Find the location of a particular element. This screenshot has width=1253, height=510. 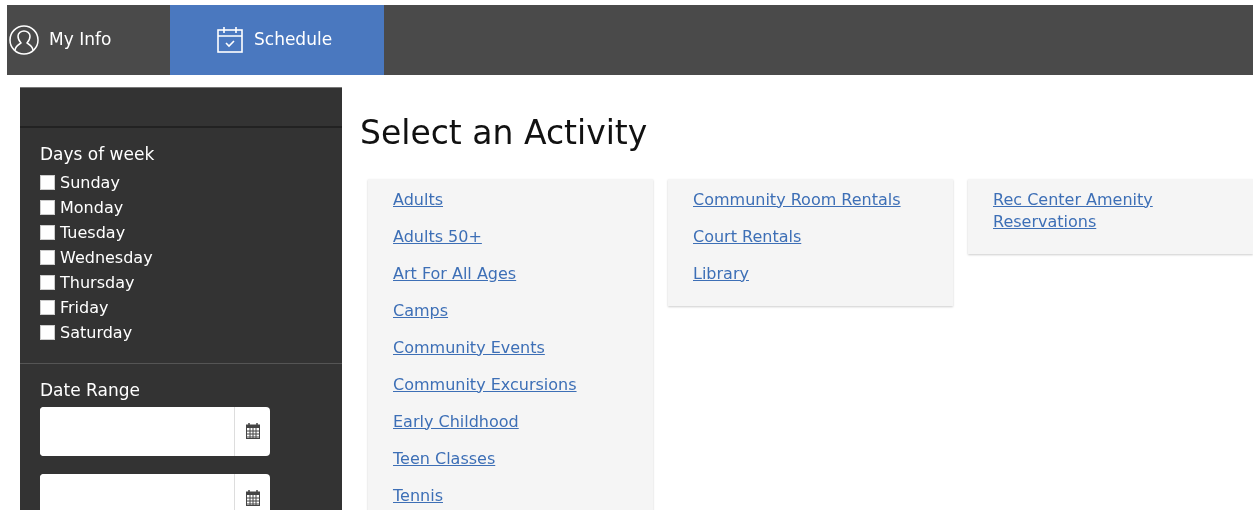

checkbox-label: Tuesday is located at coordinates (93, 233).